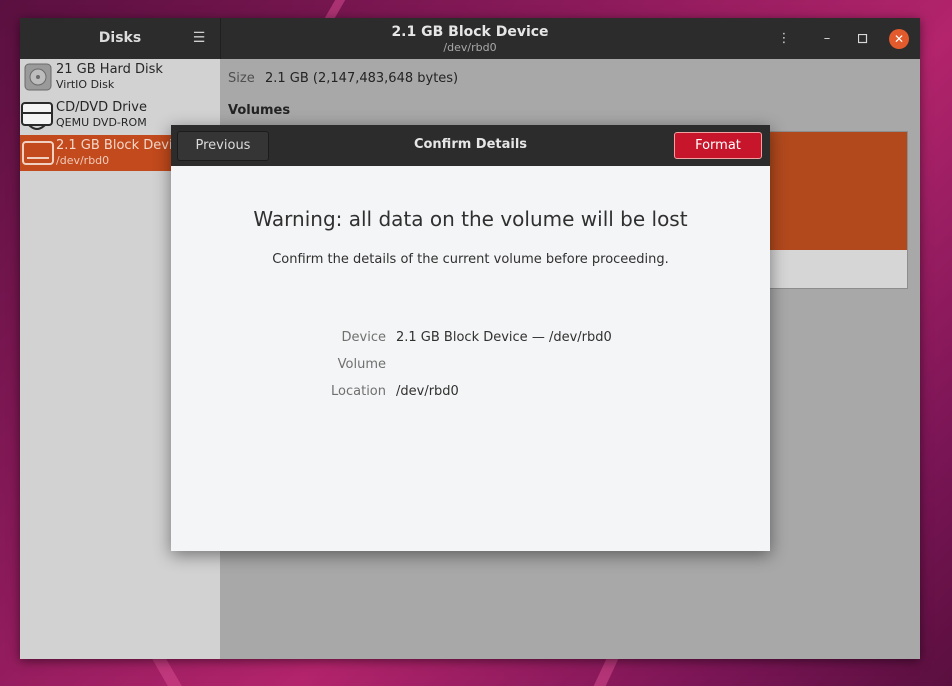 The width and height of the screenshot is (952, 686). Describe the element at coordinates (504, 337) in the screenshot. I see `device-value: 2.1 GB Block Device — /dev/rbd0` at that location.